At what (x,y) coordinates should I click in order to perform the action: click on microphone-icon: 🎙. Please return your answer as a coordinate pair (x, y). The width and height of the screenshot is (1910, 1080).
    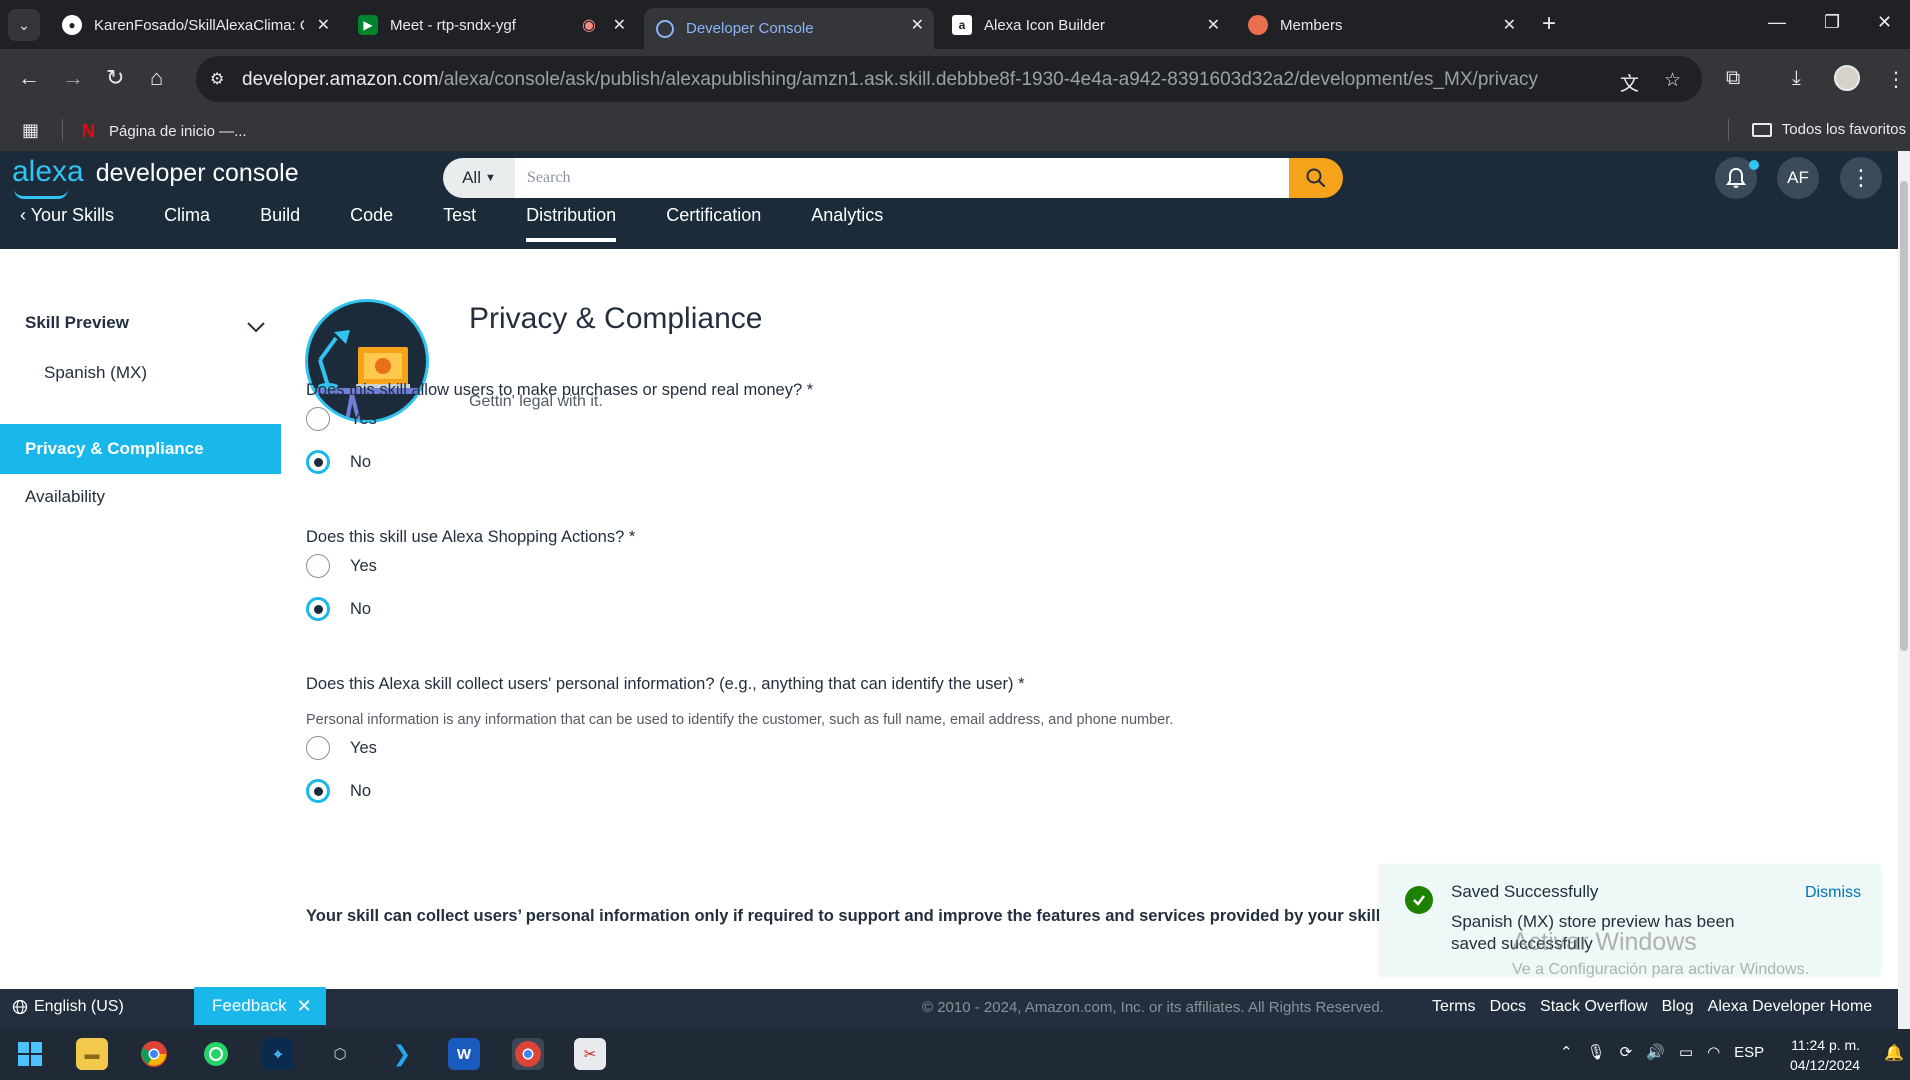
    Looking at the image, I should click on (1596, 1052).